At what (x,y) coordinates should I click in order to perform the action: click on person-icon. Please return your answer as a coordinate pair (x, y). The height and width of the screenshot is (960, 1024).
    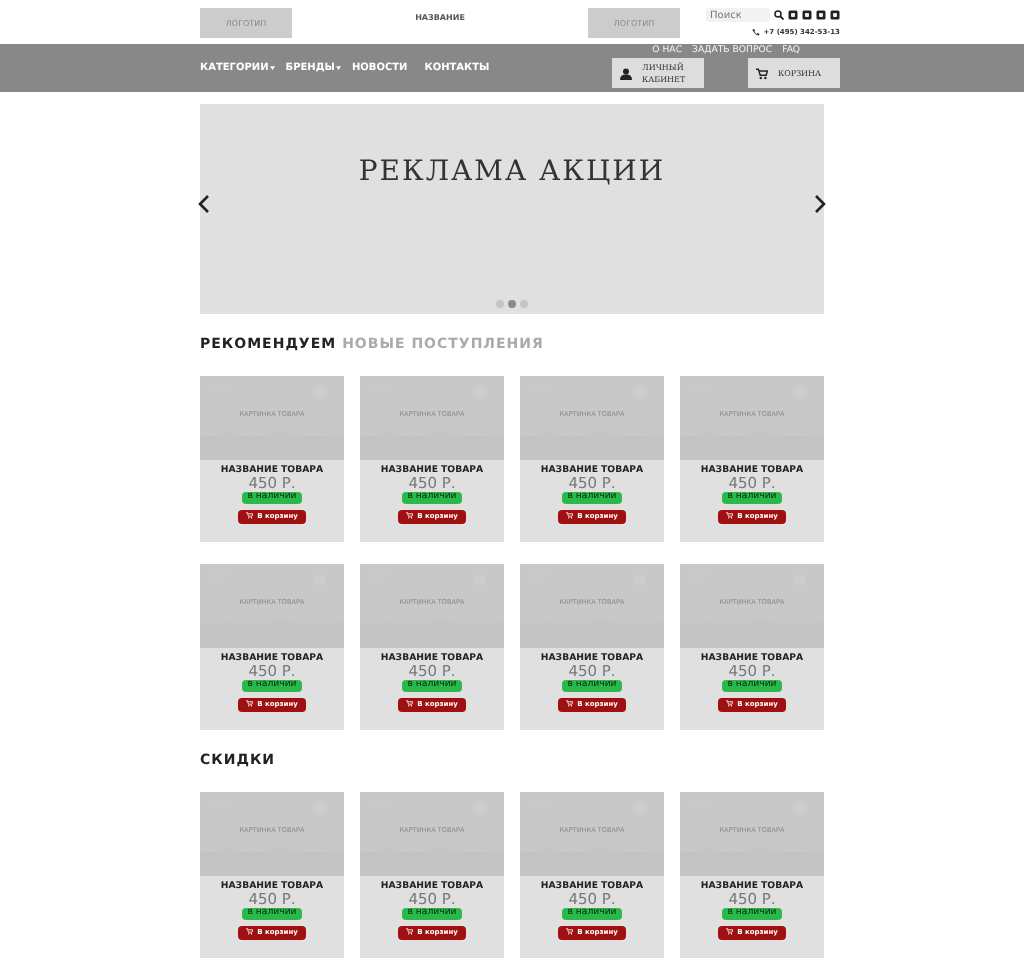
    Looking at the image, I should click on (626, 73).